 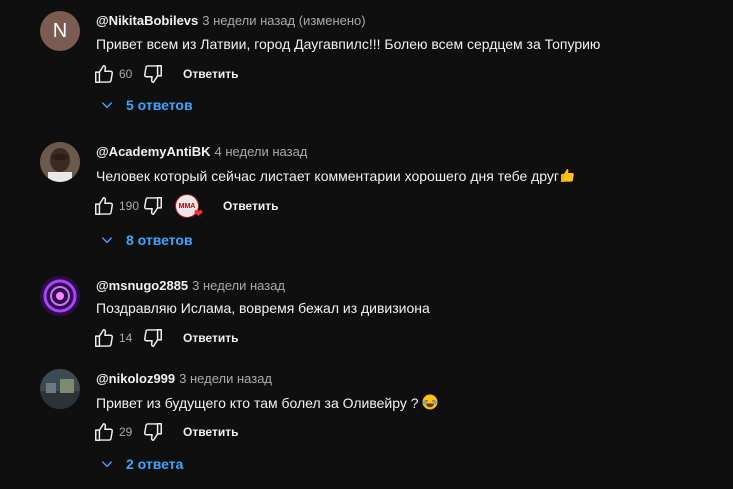 I want to click on like-count: 14, so click(x=126, y=338).